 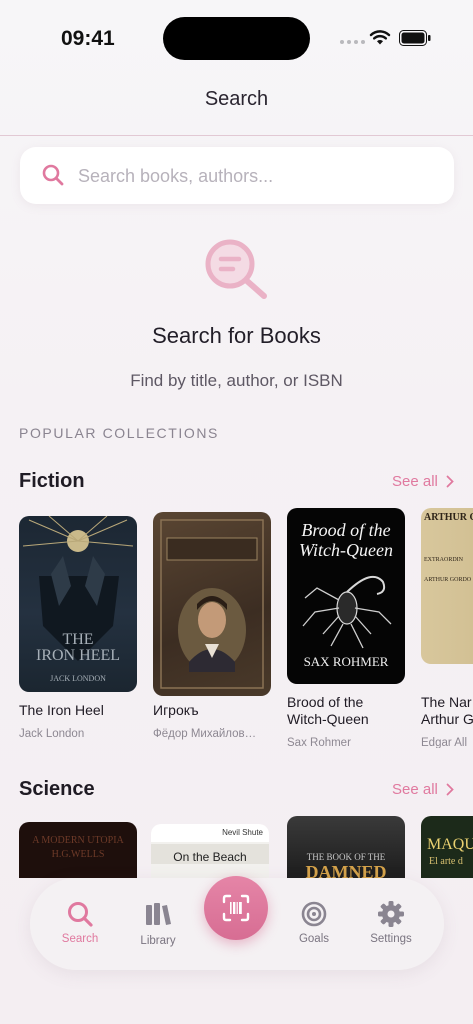 I want to click on barcode-scan-icon, so click(x=236, y=908).